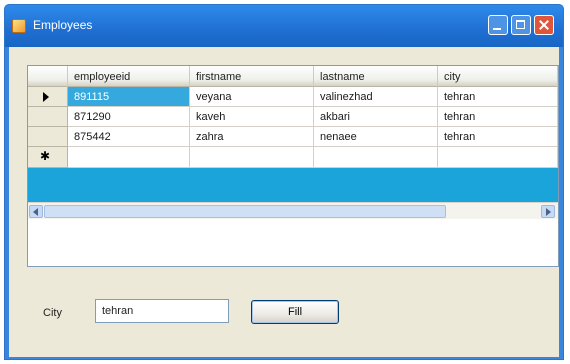  Describe the element at coordinates (129, 137) in the screenshot. I see `cell-employeeid: 875442` at that location.